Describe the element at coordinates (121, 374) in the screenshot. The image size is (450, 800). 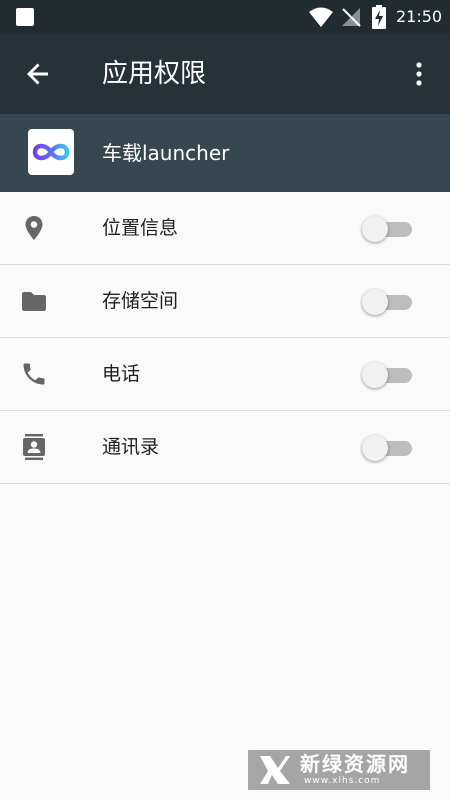
I see `permission-label: 电话` at that location.